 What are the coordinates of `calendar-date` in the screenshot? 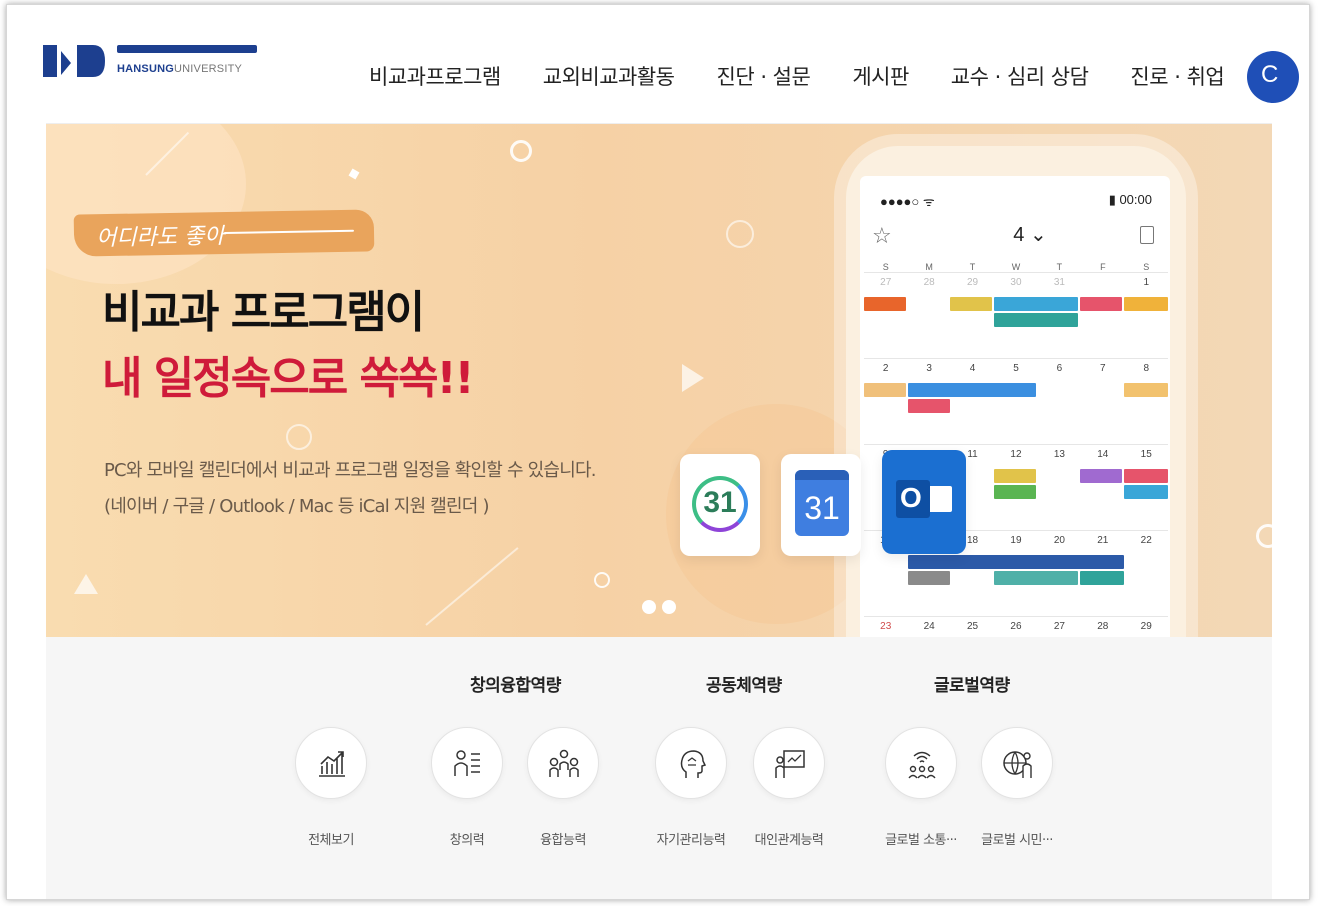 It's located at (1102, 282).